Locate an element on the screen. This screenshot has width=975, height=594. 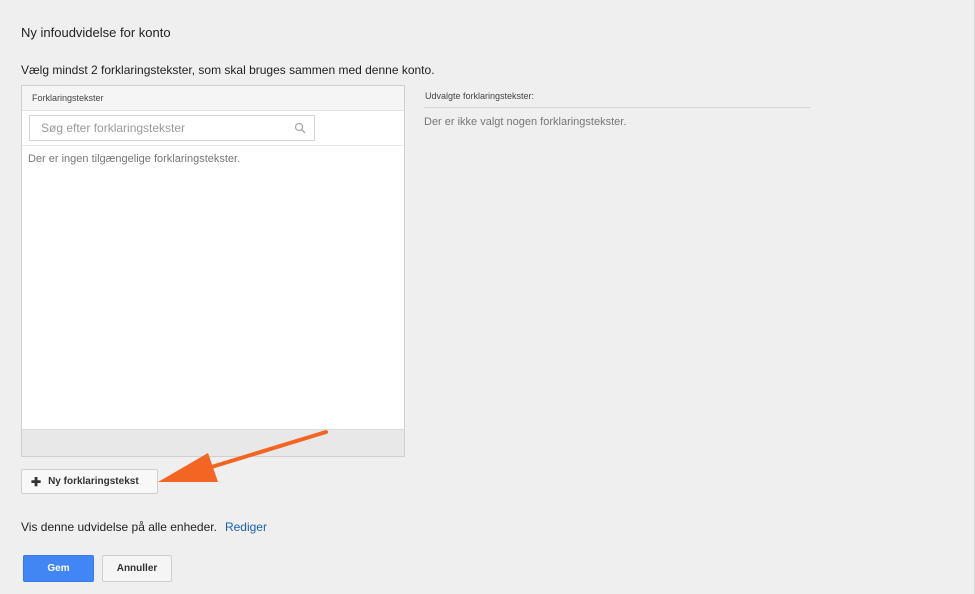
search-box is located at coordinates (172, 128).